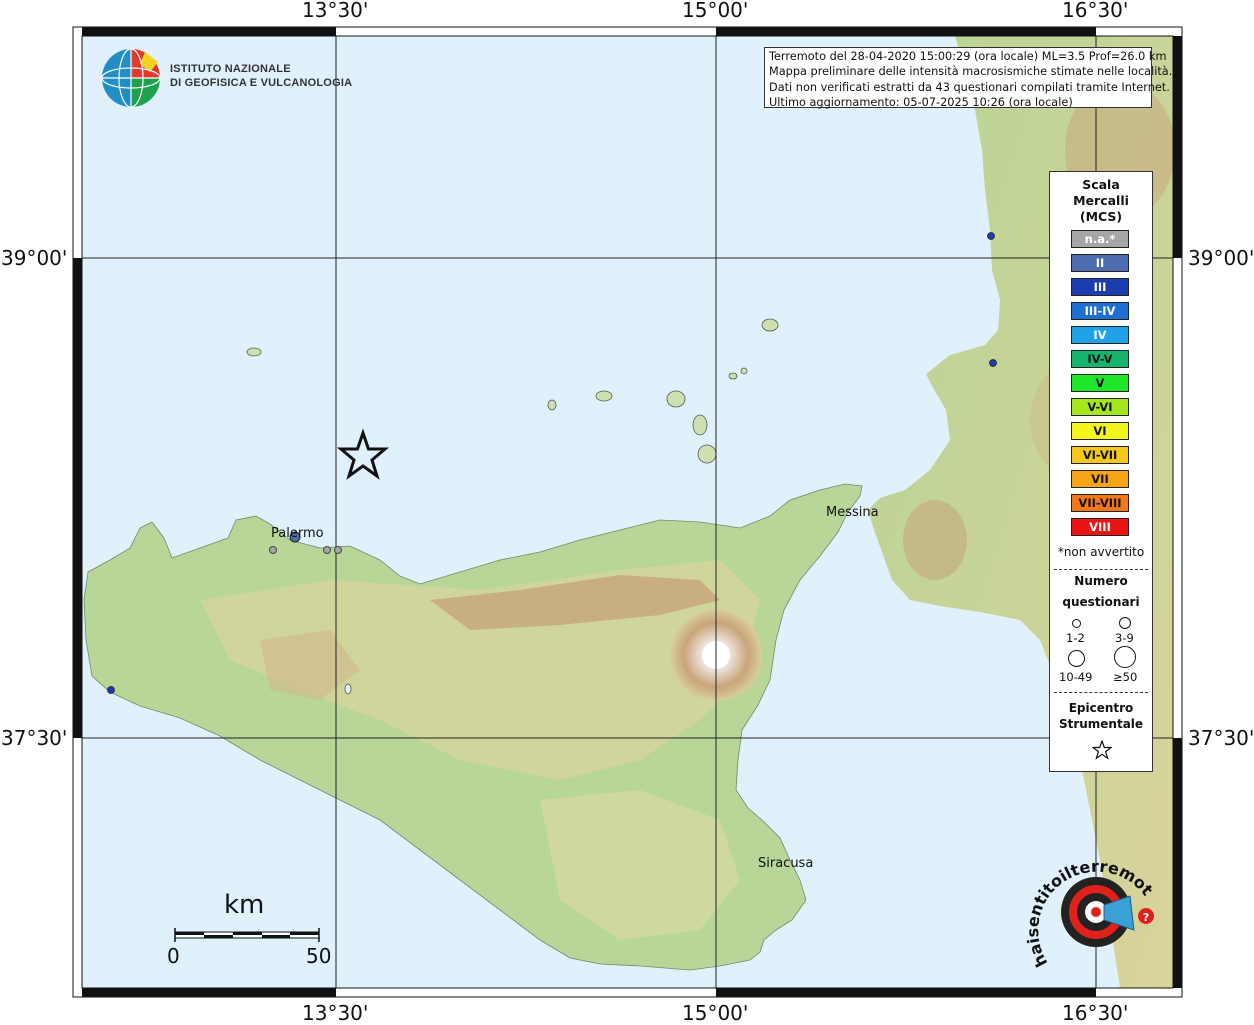 The image size is (1254, 1025). Describe the element at coordinates (1100, 407) in the screenshot. I see `legend-swatch-v-vi: V-VI` at that location.